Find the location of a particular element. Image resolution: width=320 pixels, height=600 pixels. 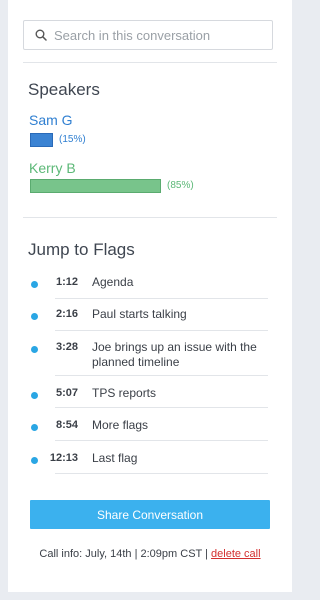

speaker-bar-sam is located at coordinates (41, 140).